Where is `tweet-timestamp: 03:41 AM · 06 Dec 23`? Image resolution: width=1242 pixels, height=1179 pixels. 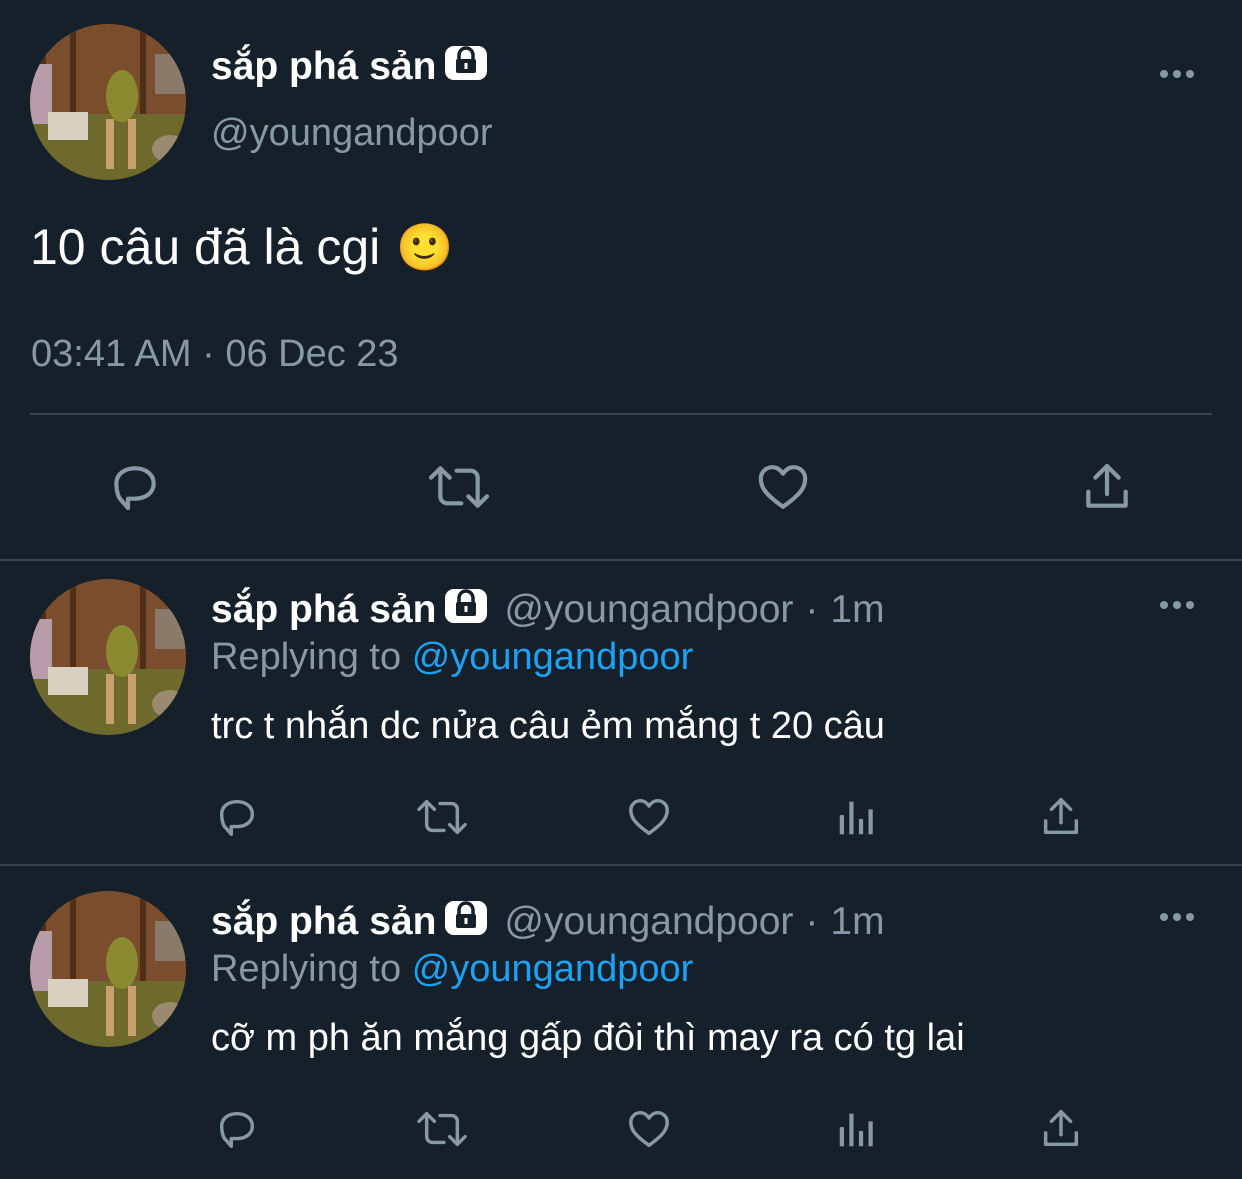
tweet-timestamp: 03:41 AM · 06 Dec 23 is located at coordinates (215, 354).